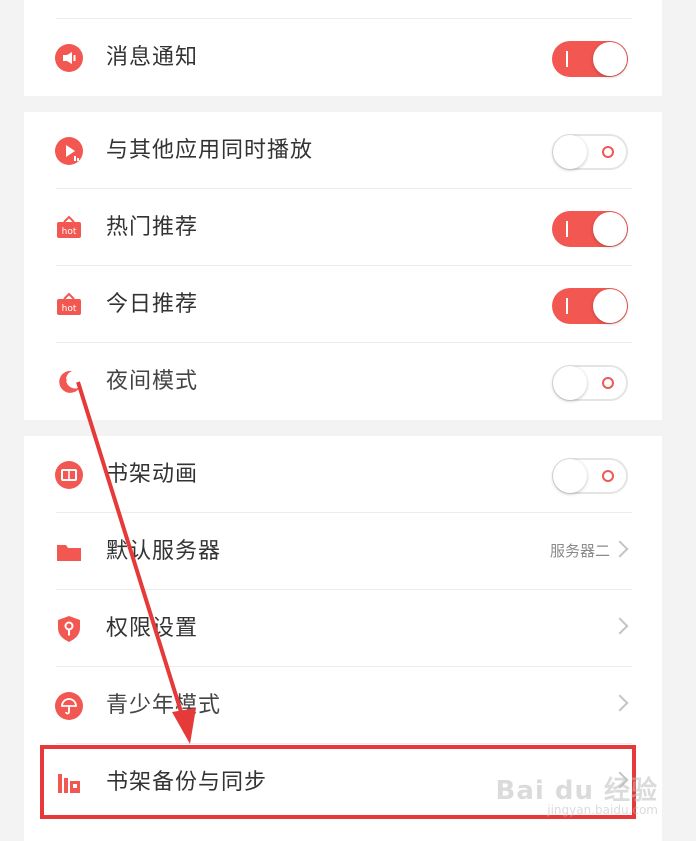 The width and height of the screenshot is (696, 841). Describe the element at coordinates (69, 151) in the screenshot. I see `play-icon` at that location.